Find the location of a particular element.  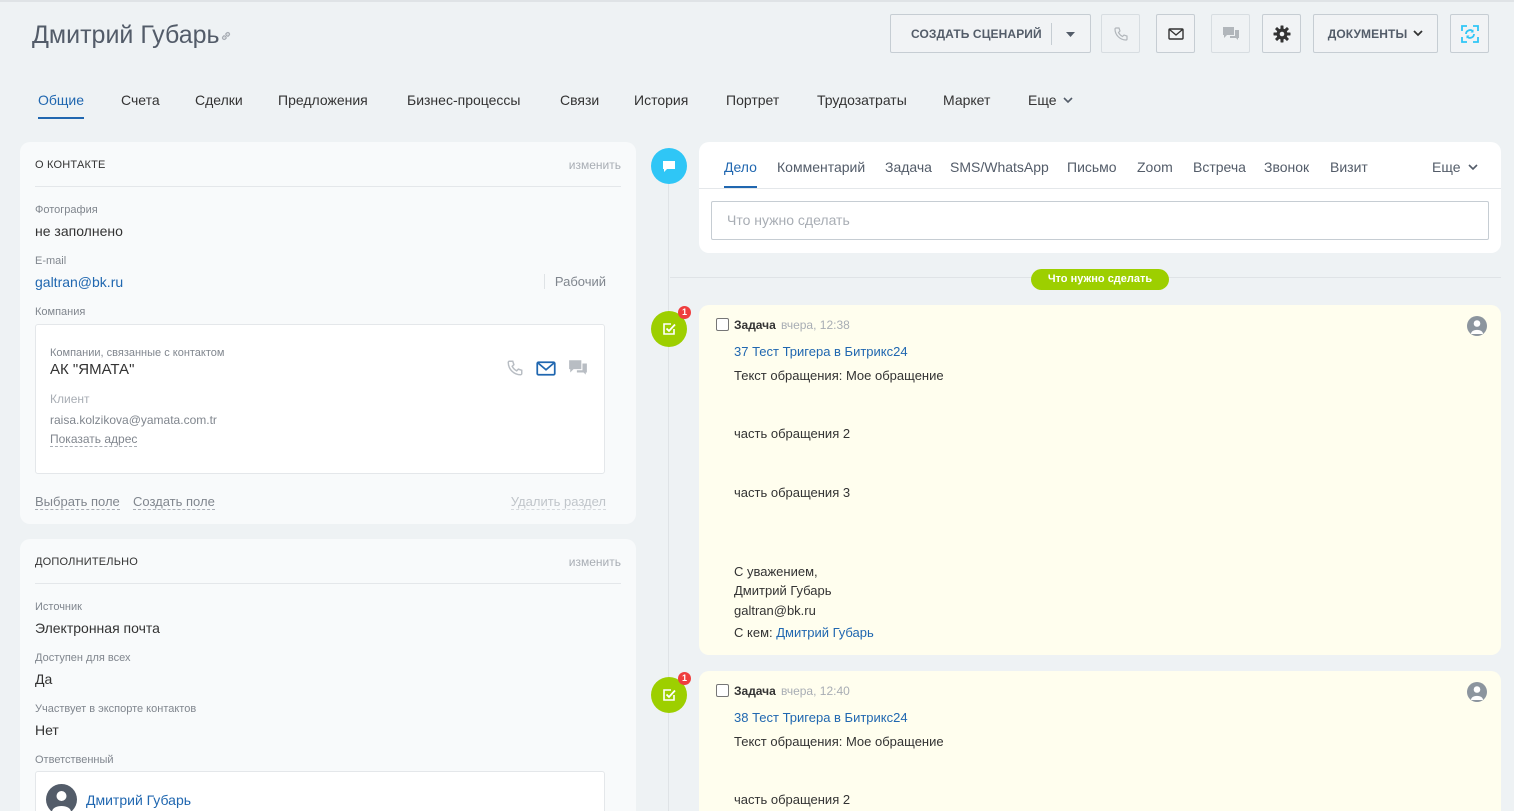

email-link: galtran@bk.ru is located at coordinates (79, 282).